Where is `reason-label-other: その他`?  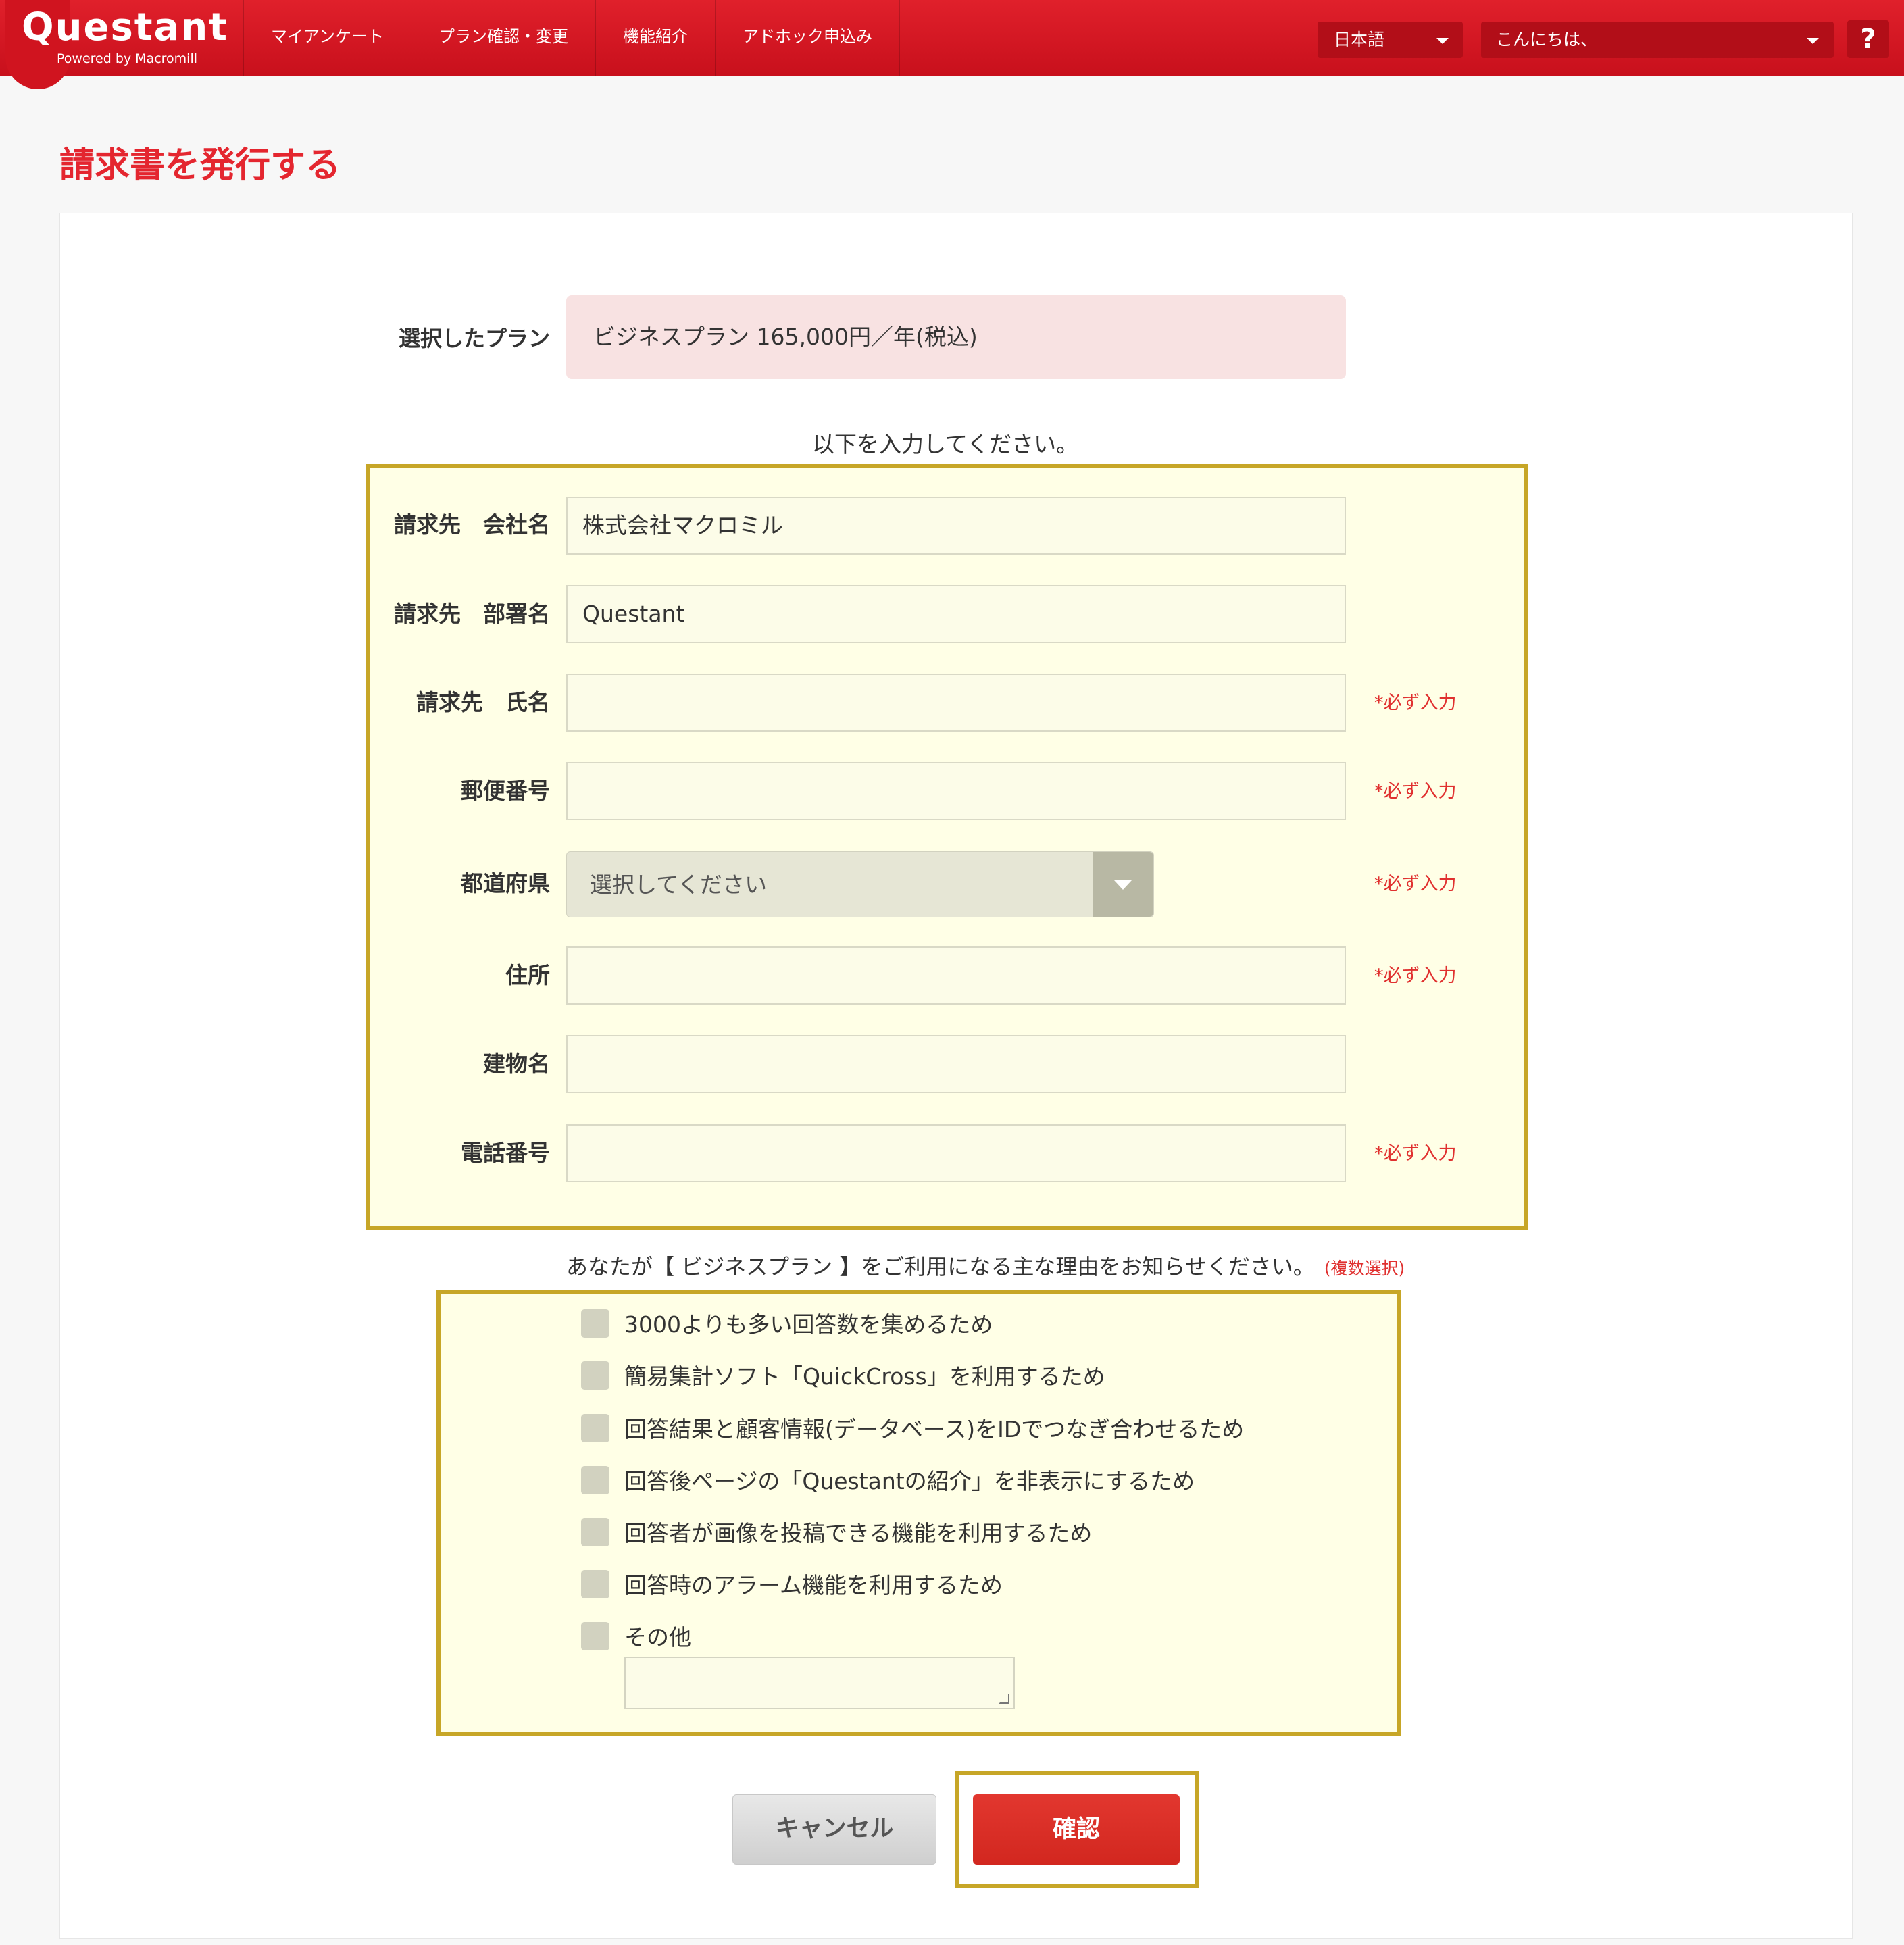 reason-label-other: その他 is located at coordinates (657, 1637).